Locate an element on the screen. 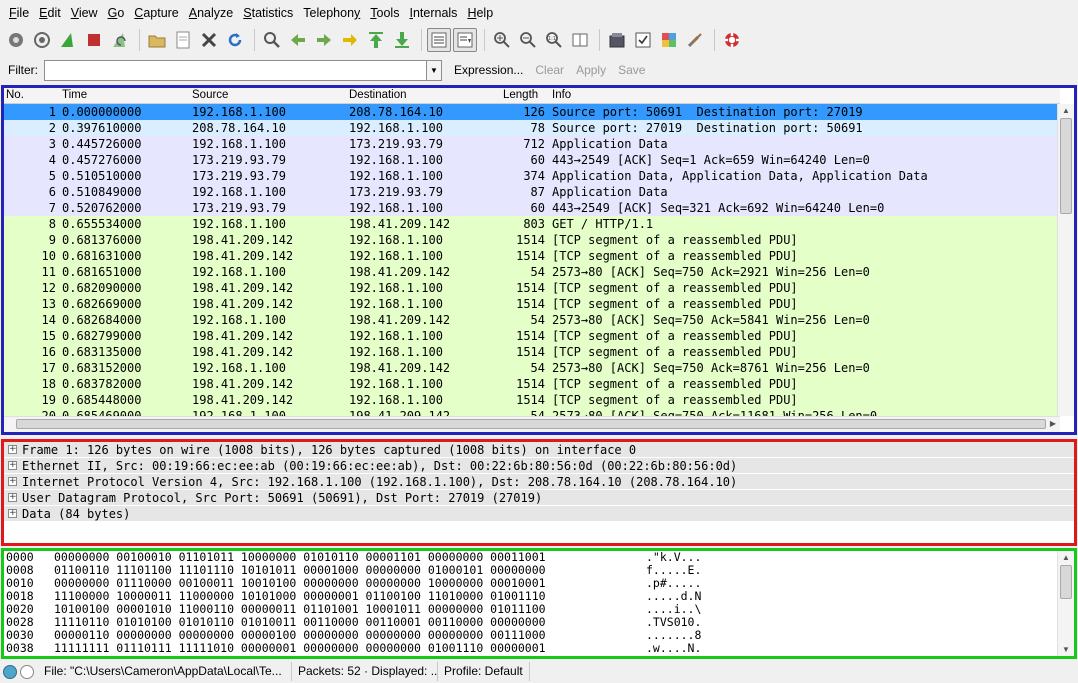  help-button is located at coordinates (732, 40).